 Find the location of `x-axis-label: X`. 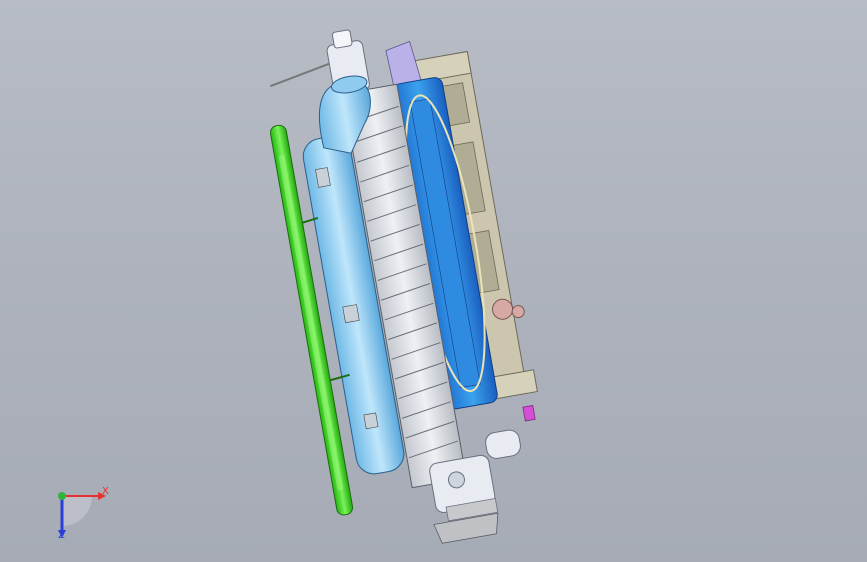

x-axis-label: X is located at coordinates (105, 491).